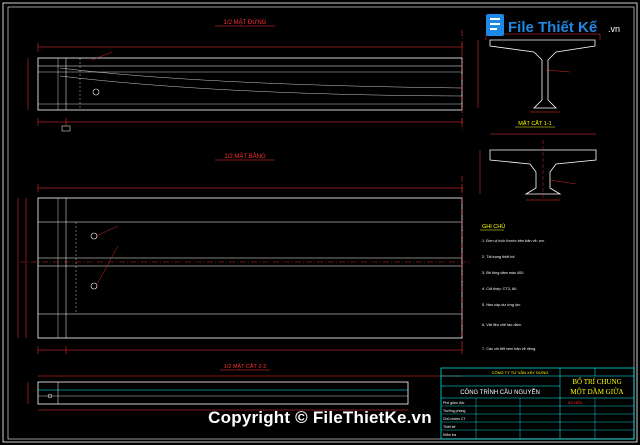  I want to click on plan-title: 1/2 MẶT BẰNG, so click(245, 156).